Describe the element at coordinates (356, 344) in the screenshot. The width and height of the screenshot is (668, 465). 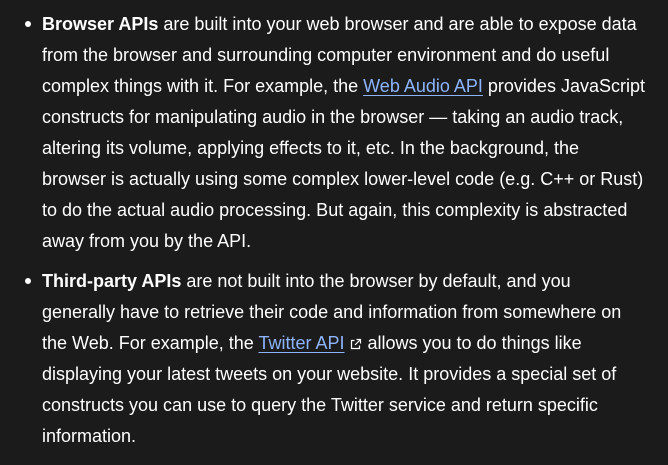
I see `external-link-icon` at that location.